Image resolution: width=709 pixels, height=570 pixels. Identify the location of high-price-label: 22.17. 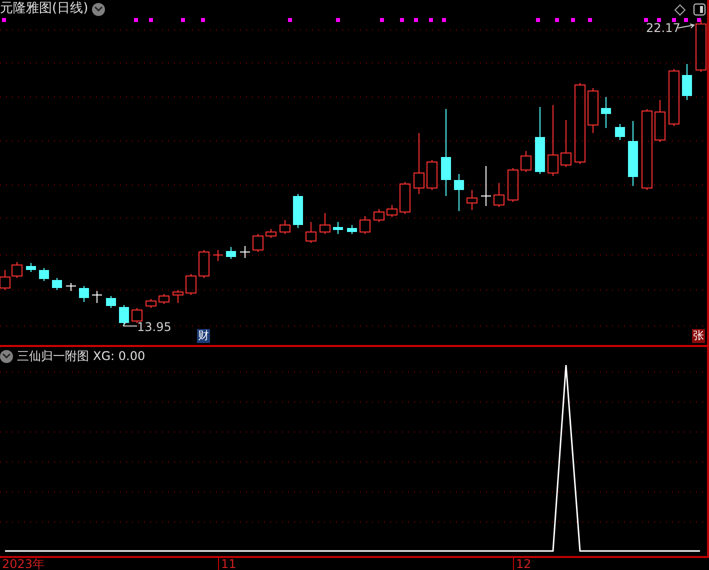
(663, 28).